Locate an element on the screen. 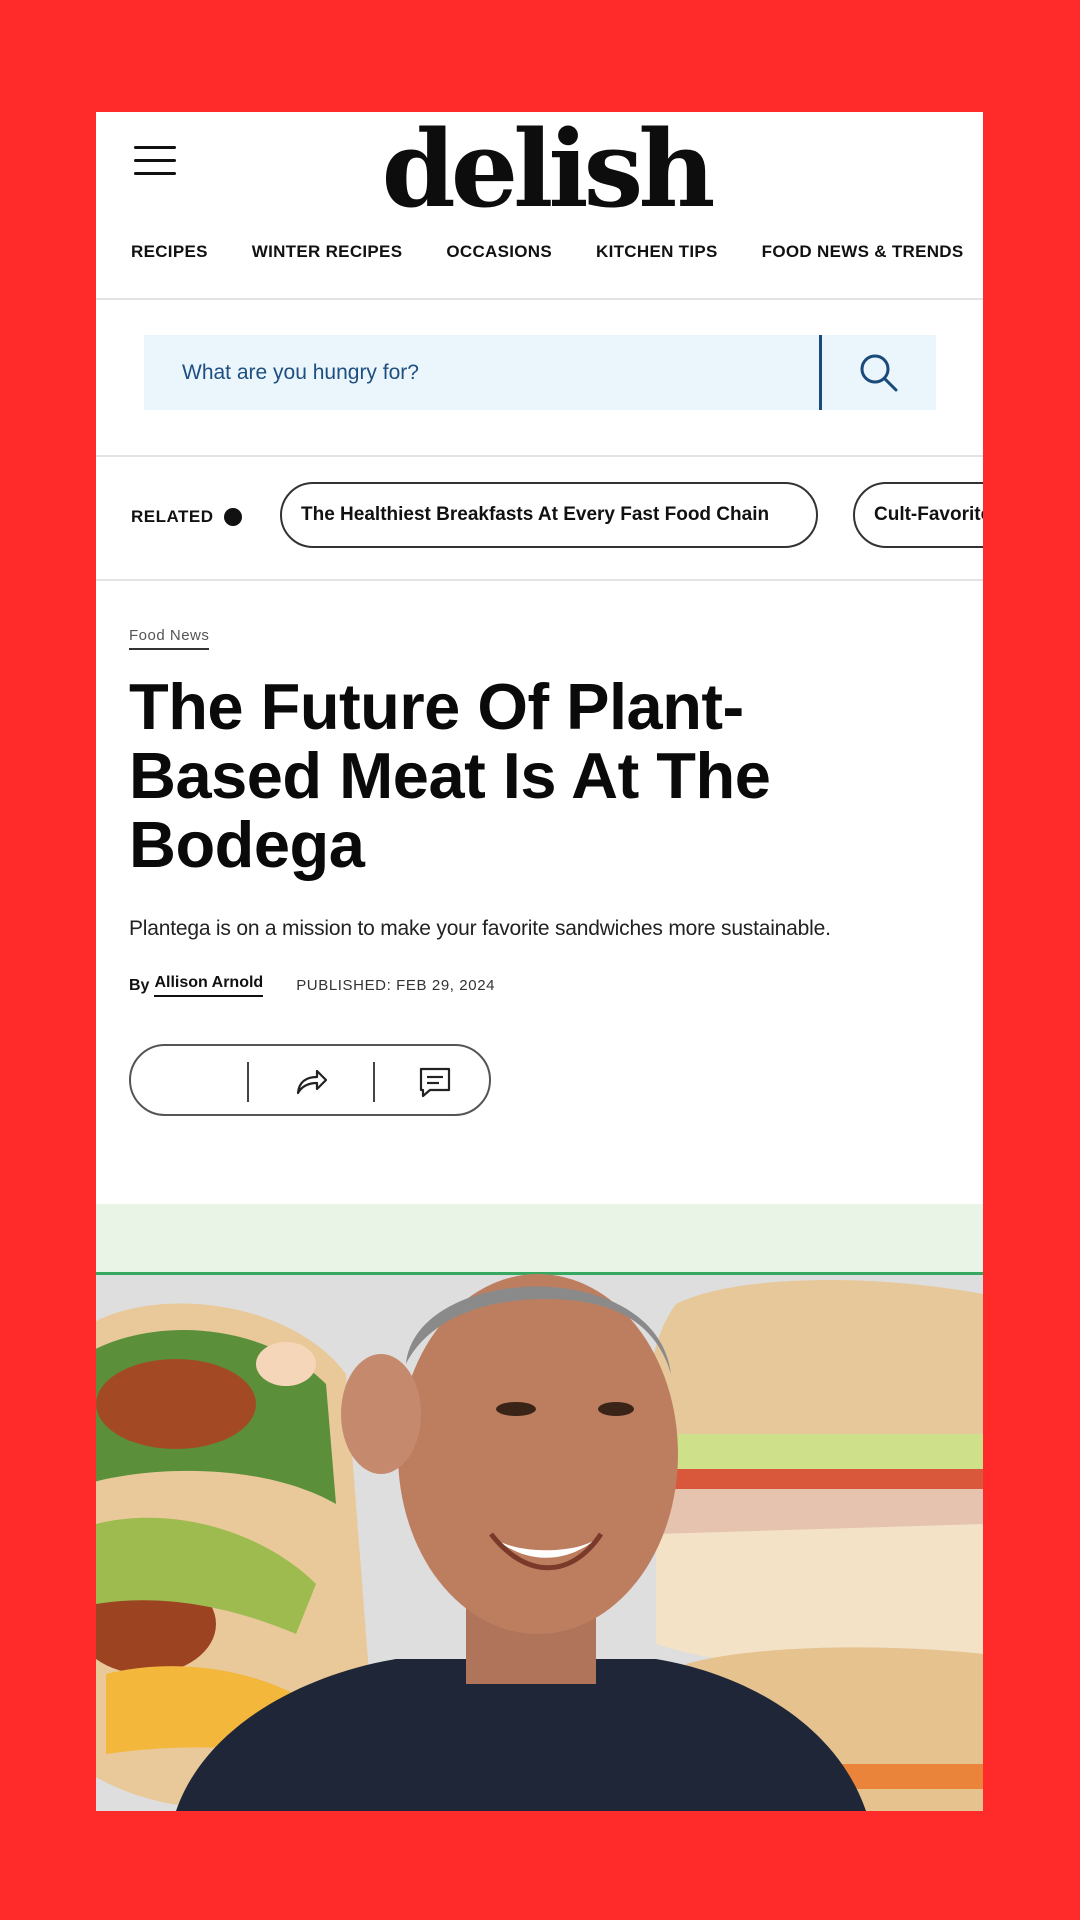 The width and height of the screenshot is (1080, 1920). nav-item-recipes: RECIPES is located at coordinates (169, 252).